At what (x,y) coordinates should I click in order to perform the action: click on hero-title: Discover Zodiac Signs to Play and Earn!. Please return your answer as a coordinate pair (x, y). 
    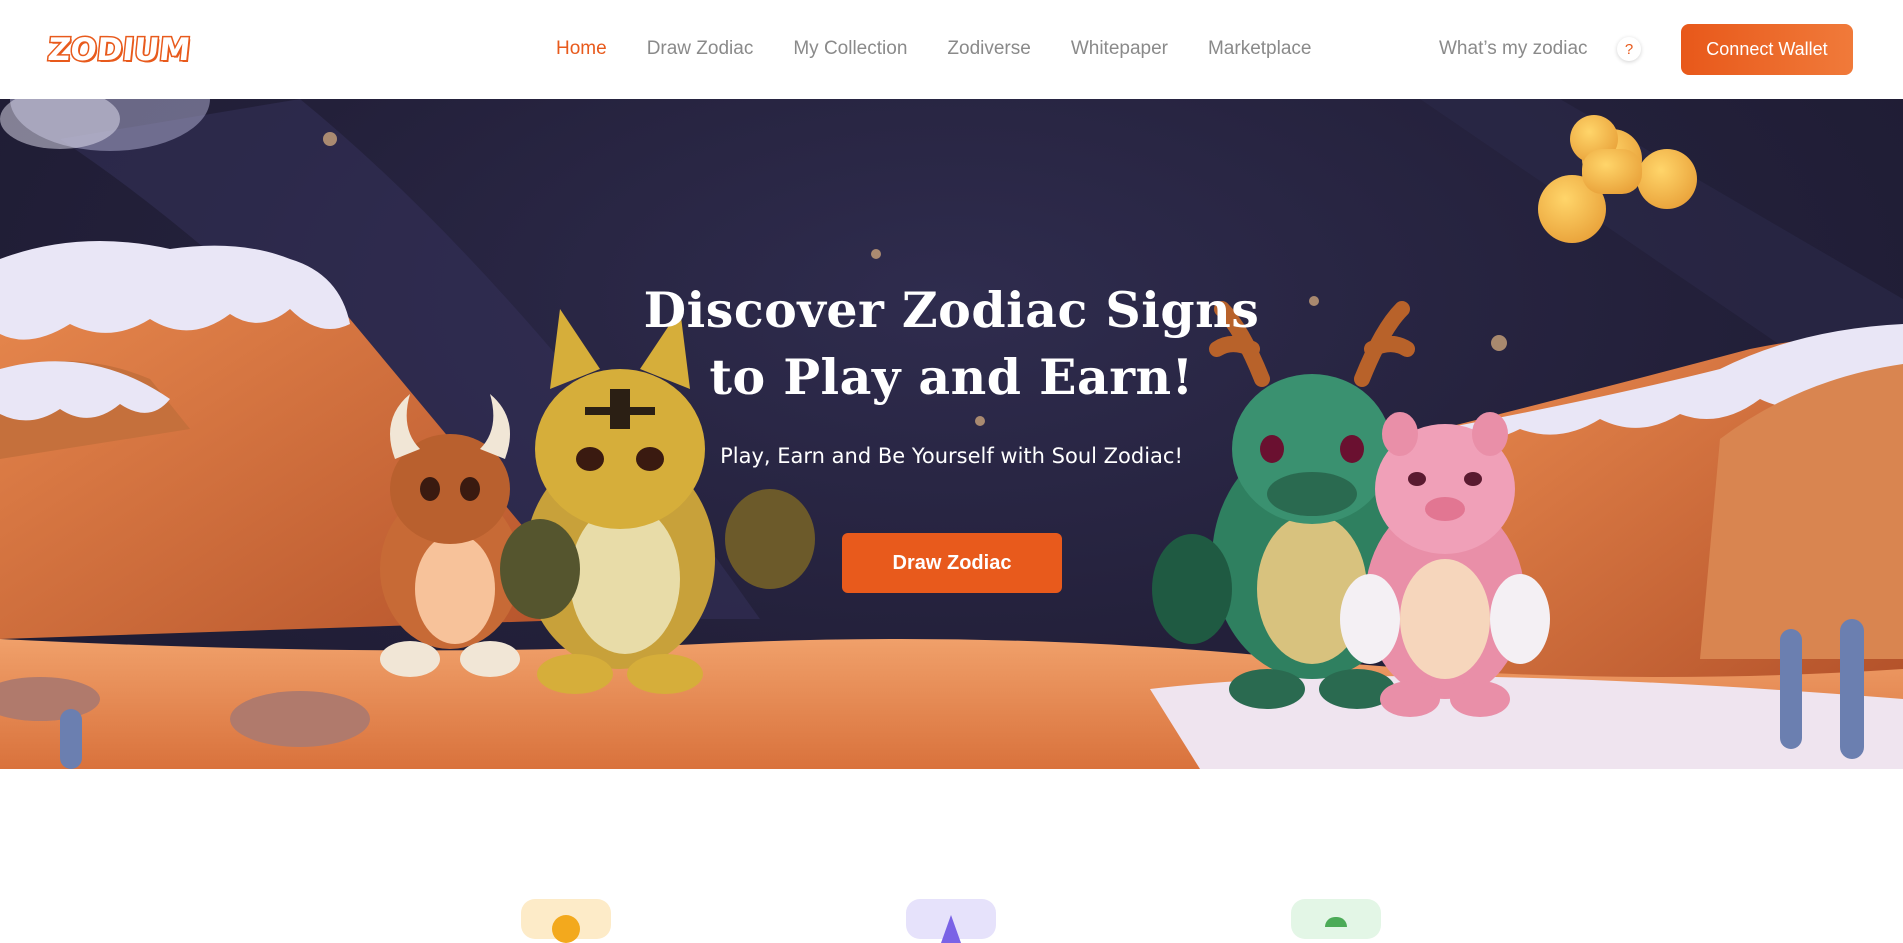
    Looking at the image, I should click on (951, 344).